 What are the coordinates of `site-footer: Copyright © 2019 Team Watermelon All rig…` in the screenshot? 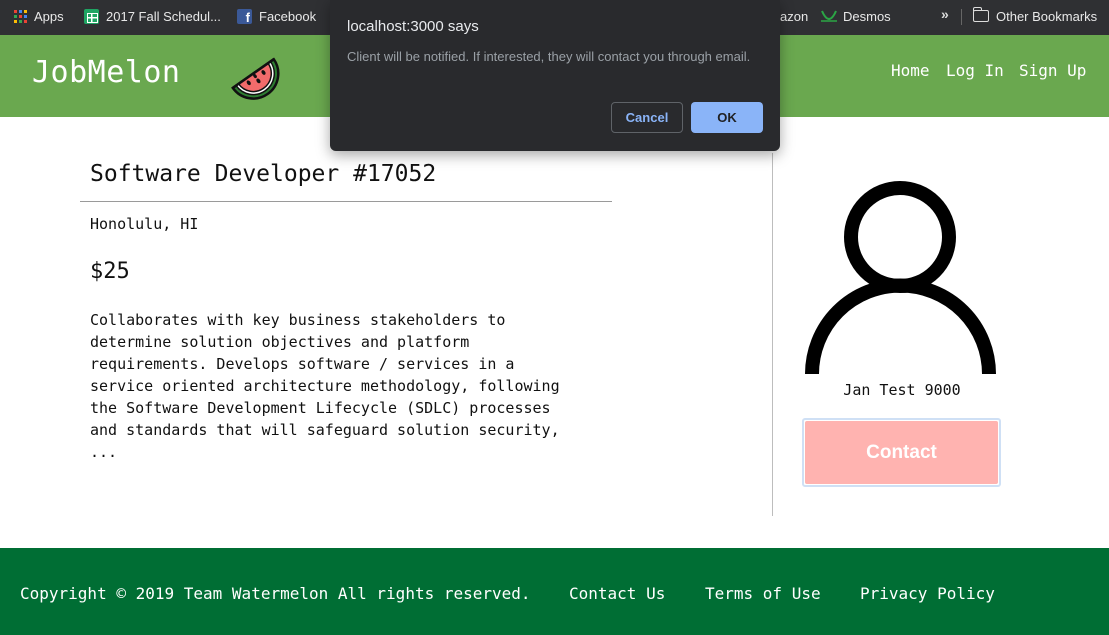 It's located at (554, 591).